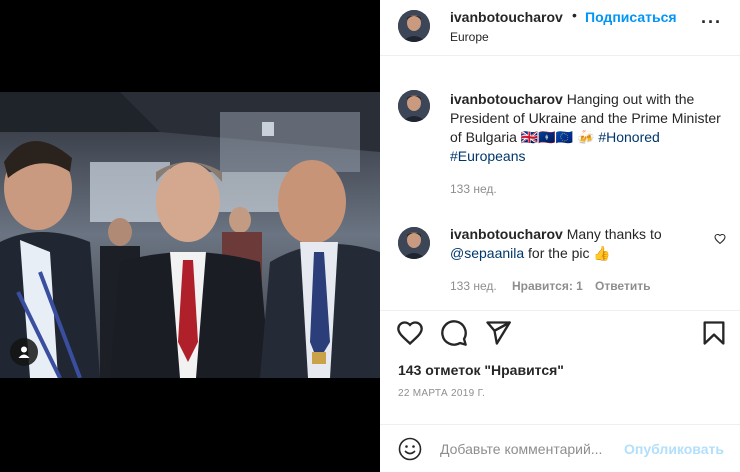  Describe the element at coordinates (631, 17) in the screenshot. I see `follow-button: Подписаться` at that location.